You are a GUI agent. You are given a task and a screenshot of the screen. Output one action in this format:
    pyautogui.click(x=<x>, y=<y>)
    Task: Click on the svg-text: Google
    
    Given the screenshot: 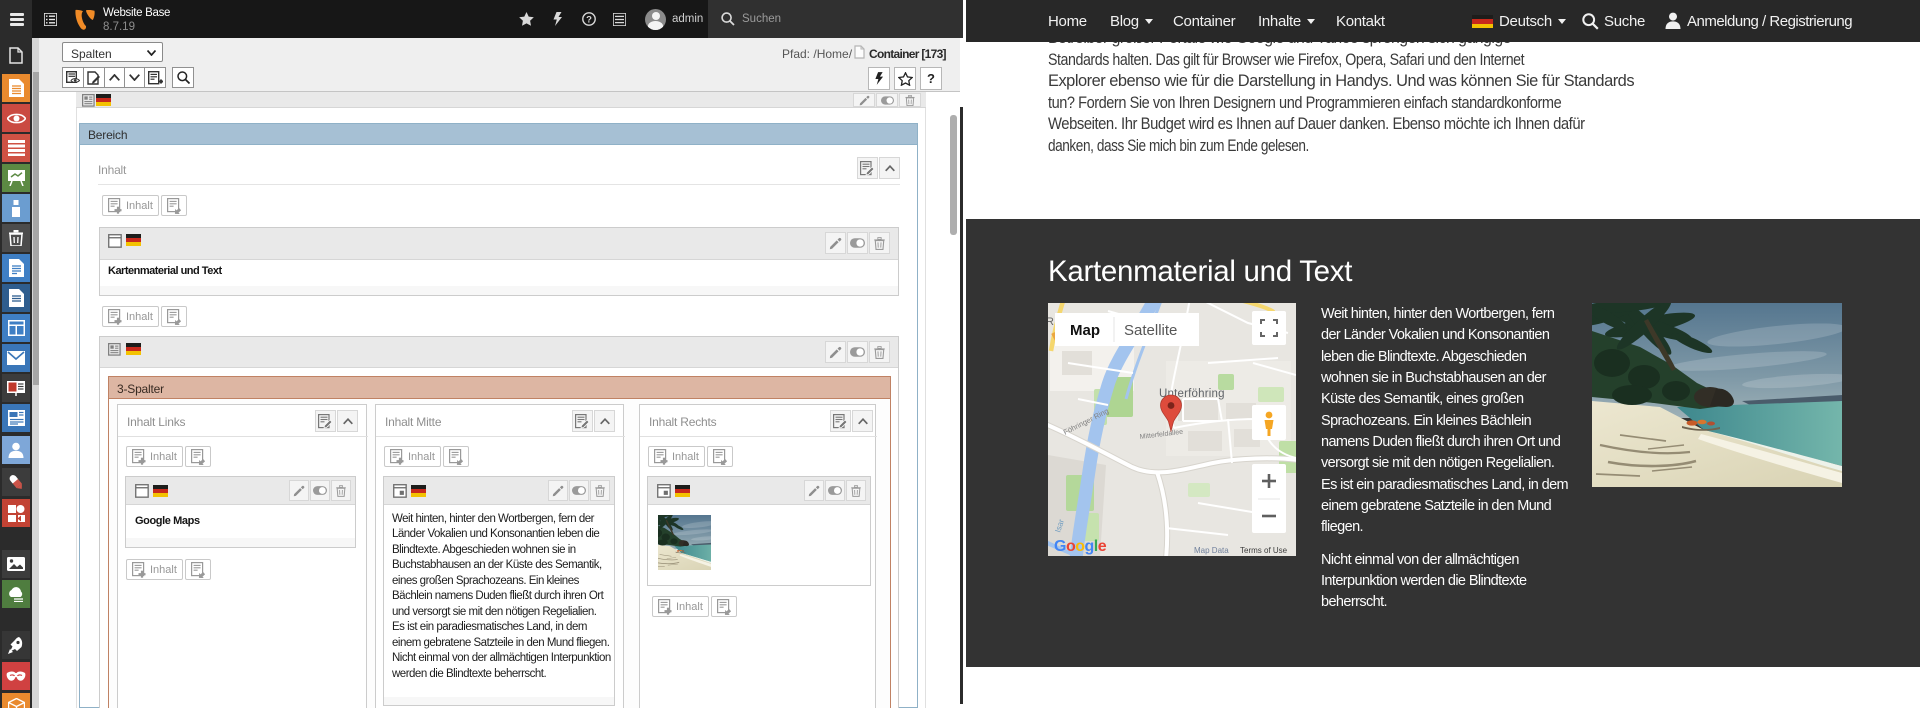 What is the action you would take?
    pyautogui.click(x=1080, y=546)
    